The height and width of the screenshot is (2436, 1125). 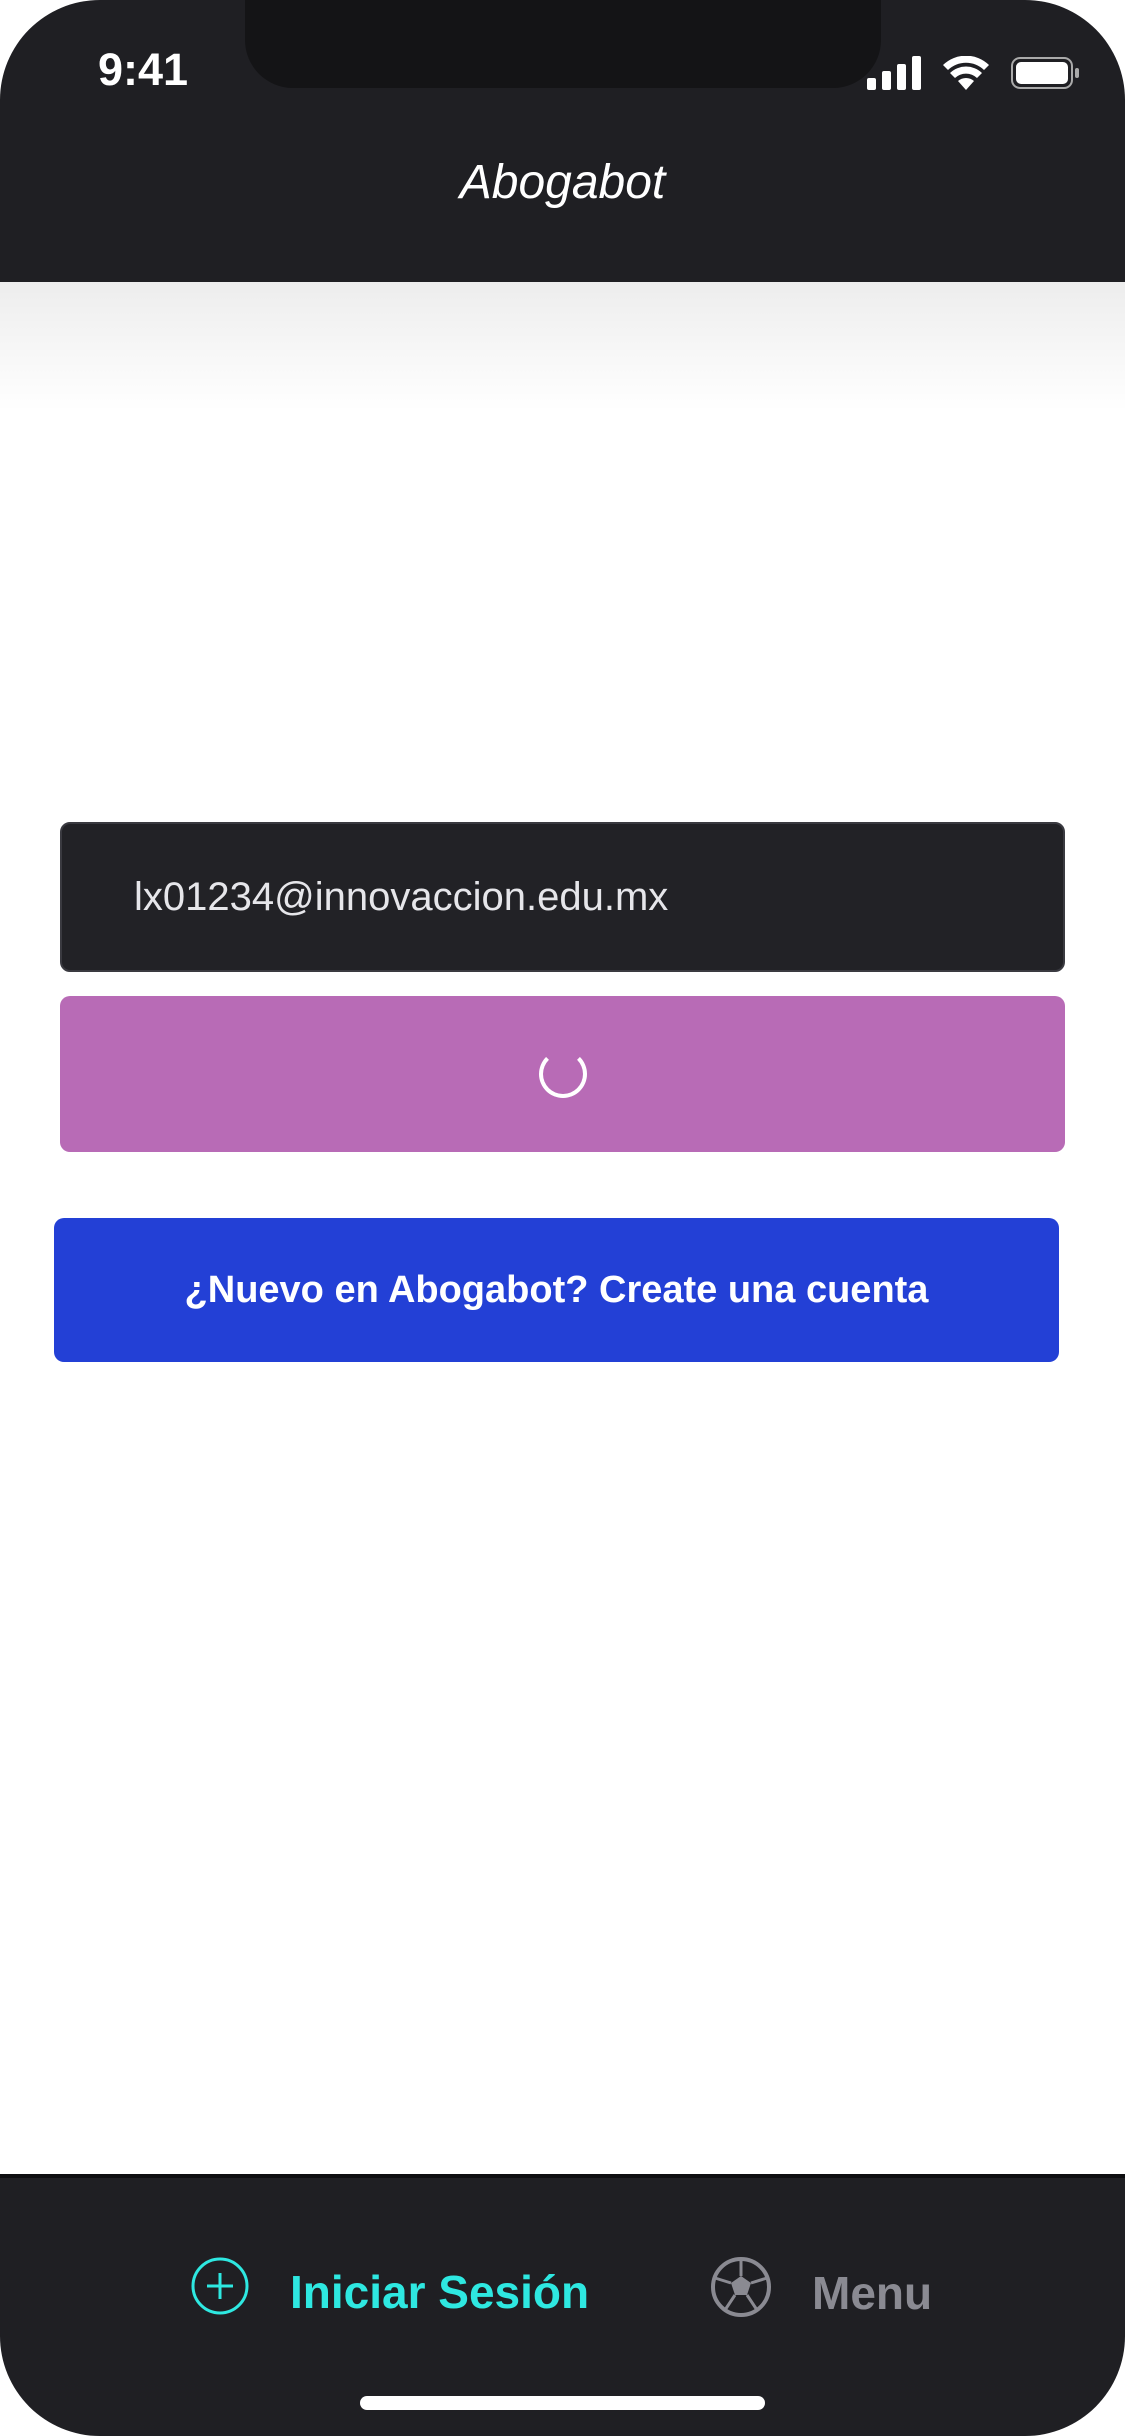 What do you see at coordinates (220, 2291) in the screenshot?
I see `plus-circle-icon` at bounding box center [220, 2291].